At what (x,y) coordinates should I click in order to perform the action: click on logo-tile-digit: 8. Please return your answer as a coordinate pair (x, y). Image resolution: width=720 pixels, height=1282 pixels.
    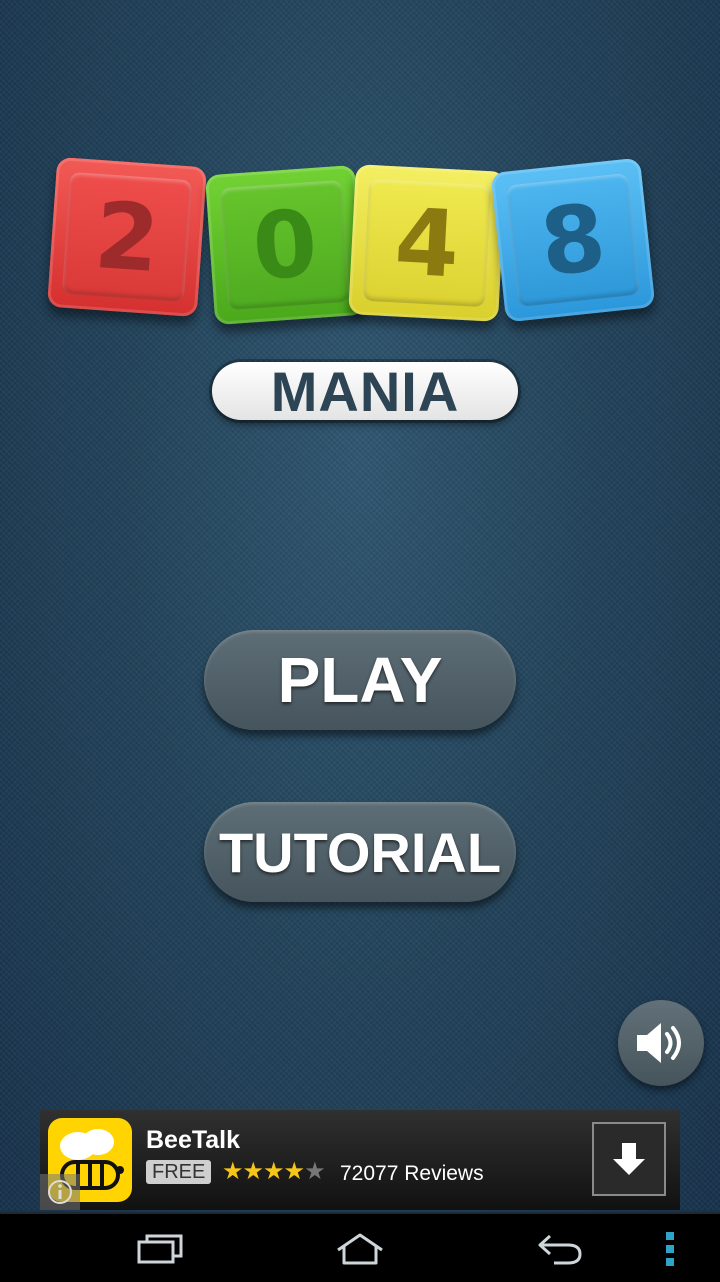
    Looking at the image, I should click on (573, 240).